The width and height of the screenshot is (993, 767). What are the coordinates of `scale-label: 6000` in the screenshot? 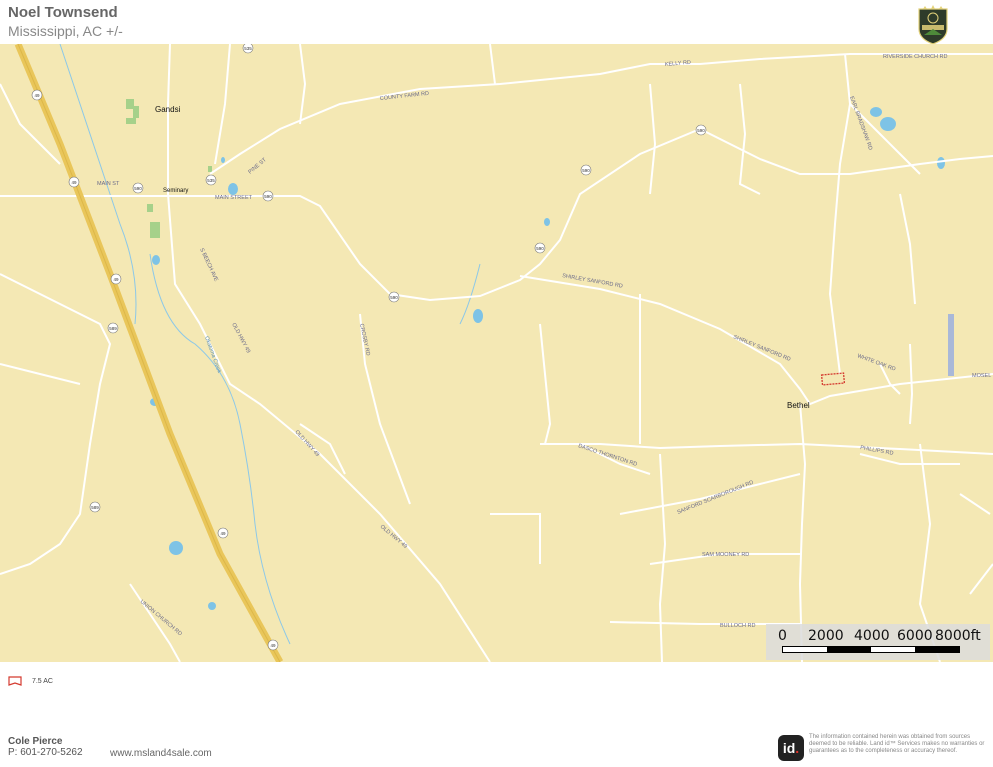 It's located at (915, 636).